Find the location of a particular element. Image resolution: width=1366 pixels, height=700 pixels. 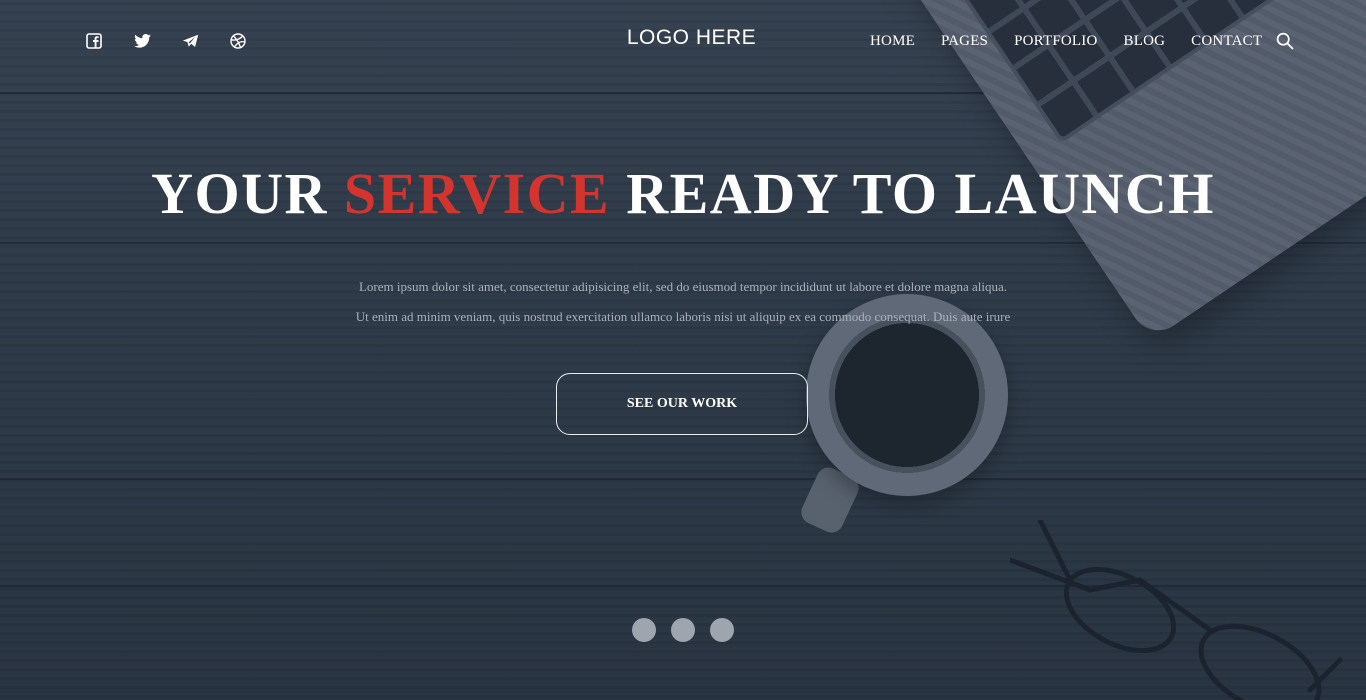

nav-contact: CONTACT is located at coordinates (1226, 41).